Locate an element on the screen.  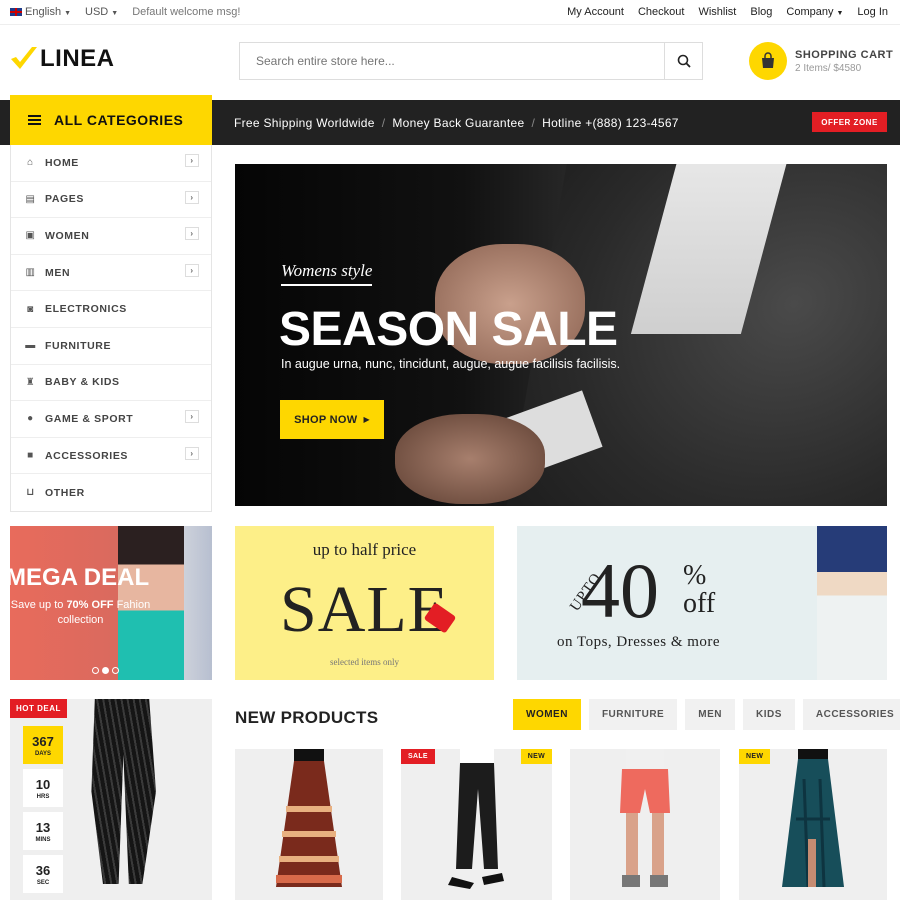
carousel-dots is located at coordinates (105, 670).